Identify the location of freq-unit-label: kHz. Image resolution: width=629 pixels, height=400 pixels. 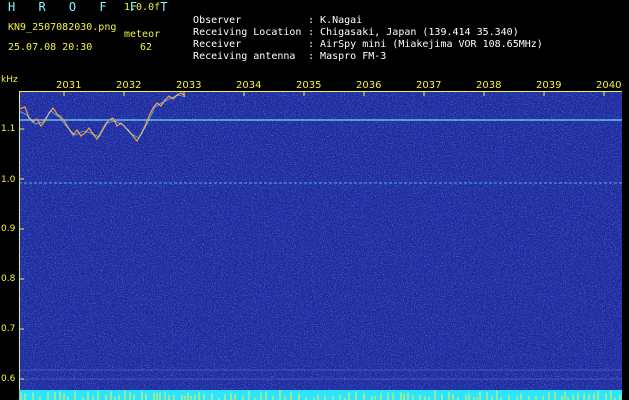
(9, 80).